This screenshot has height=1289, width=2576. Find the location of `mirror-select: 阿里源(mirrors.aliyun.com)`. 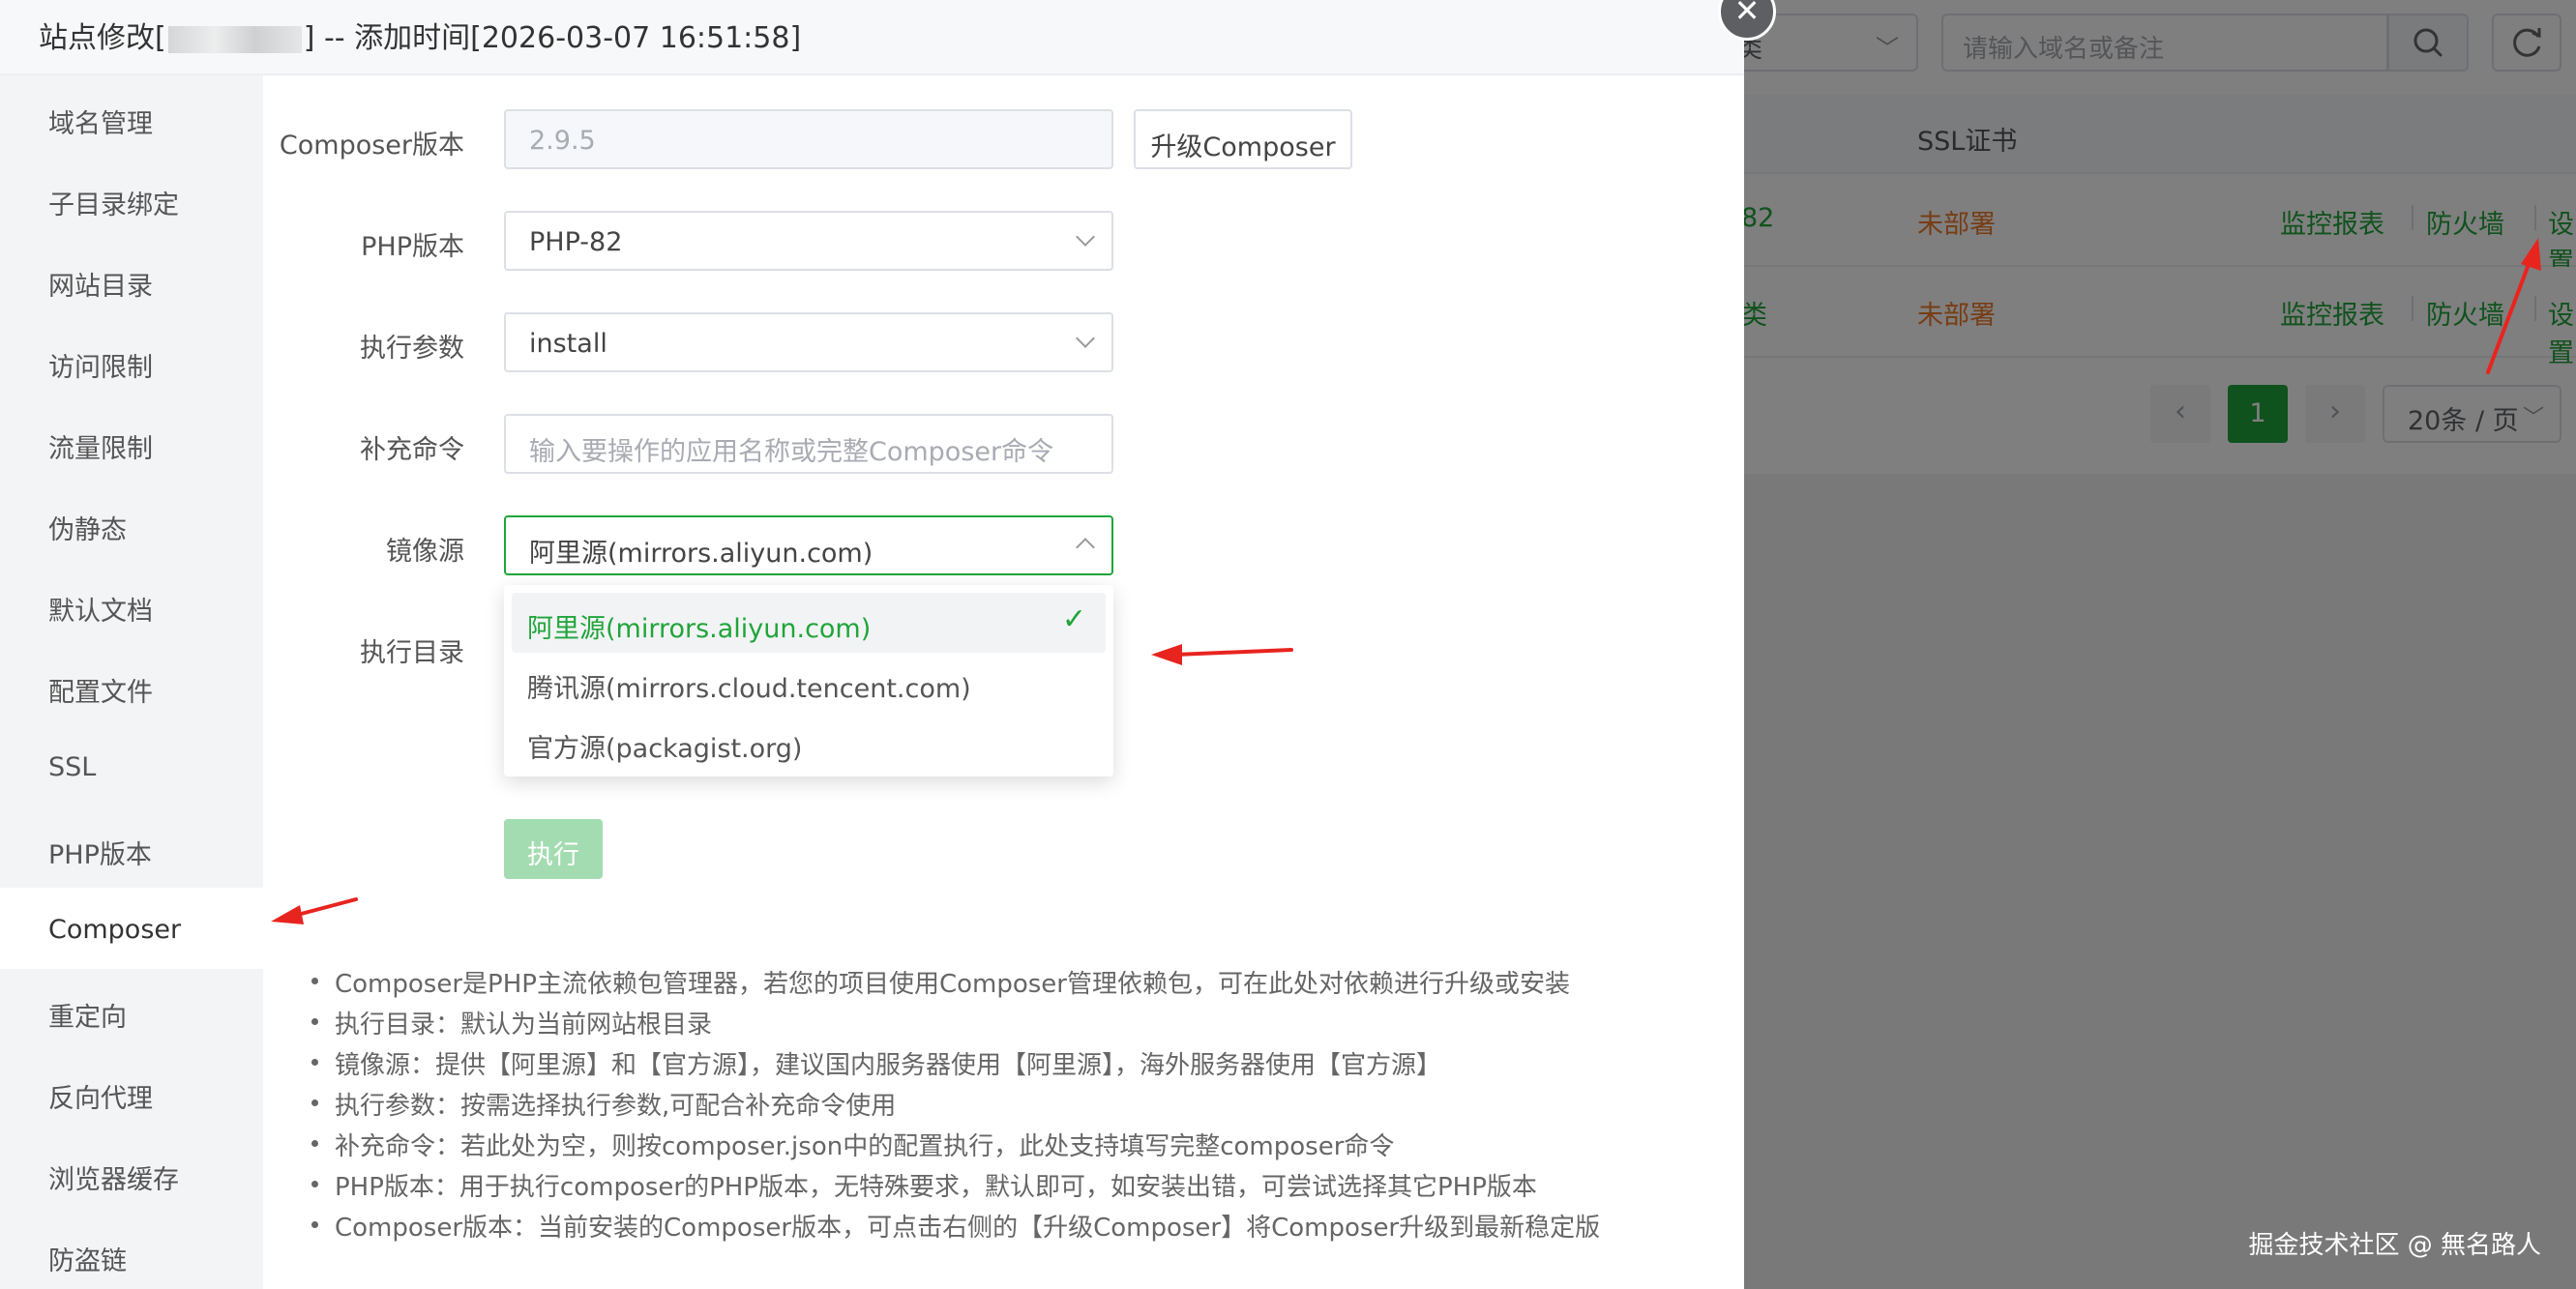

mirror-select: 阿里源(mirrors.aliyun.com) is located at coordinates (808, 545).